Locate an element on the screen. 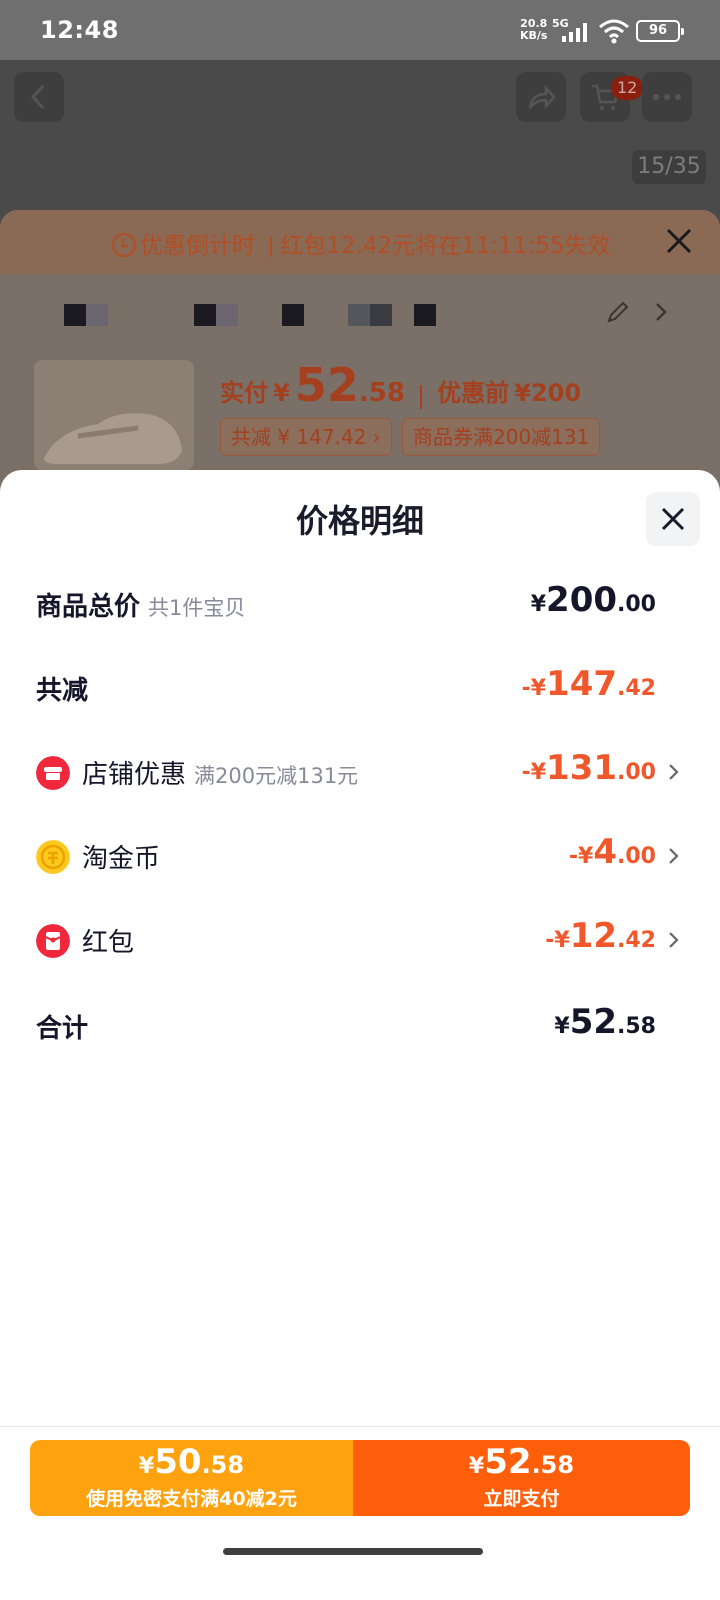 This screenshot has width=720, height=1600. password-free-pay-button: ¥50.58 使用免密支付满40减2元 is located at coordinates (191, 1478).